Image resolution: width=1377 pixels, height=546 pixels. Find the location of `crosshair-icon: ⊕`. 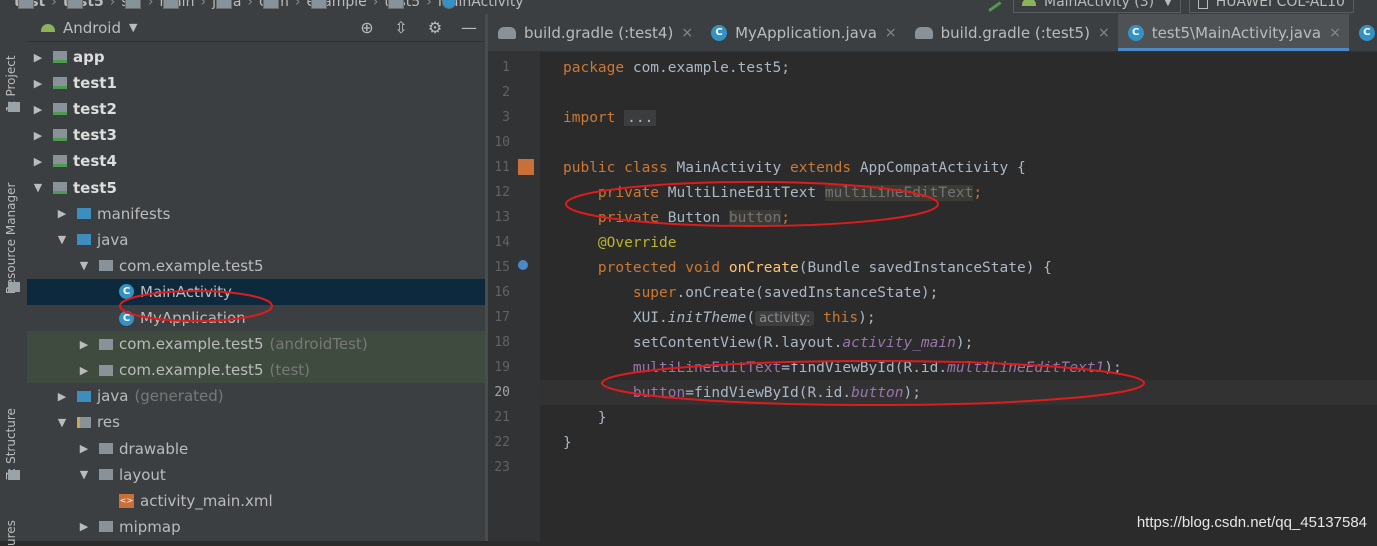

crosshair-icon: ⊕ is located at coordinates (367, 27).